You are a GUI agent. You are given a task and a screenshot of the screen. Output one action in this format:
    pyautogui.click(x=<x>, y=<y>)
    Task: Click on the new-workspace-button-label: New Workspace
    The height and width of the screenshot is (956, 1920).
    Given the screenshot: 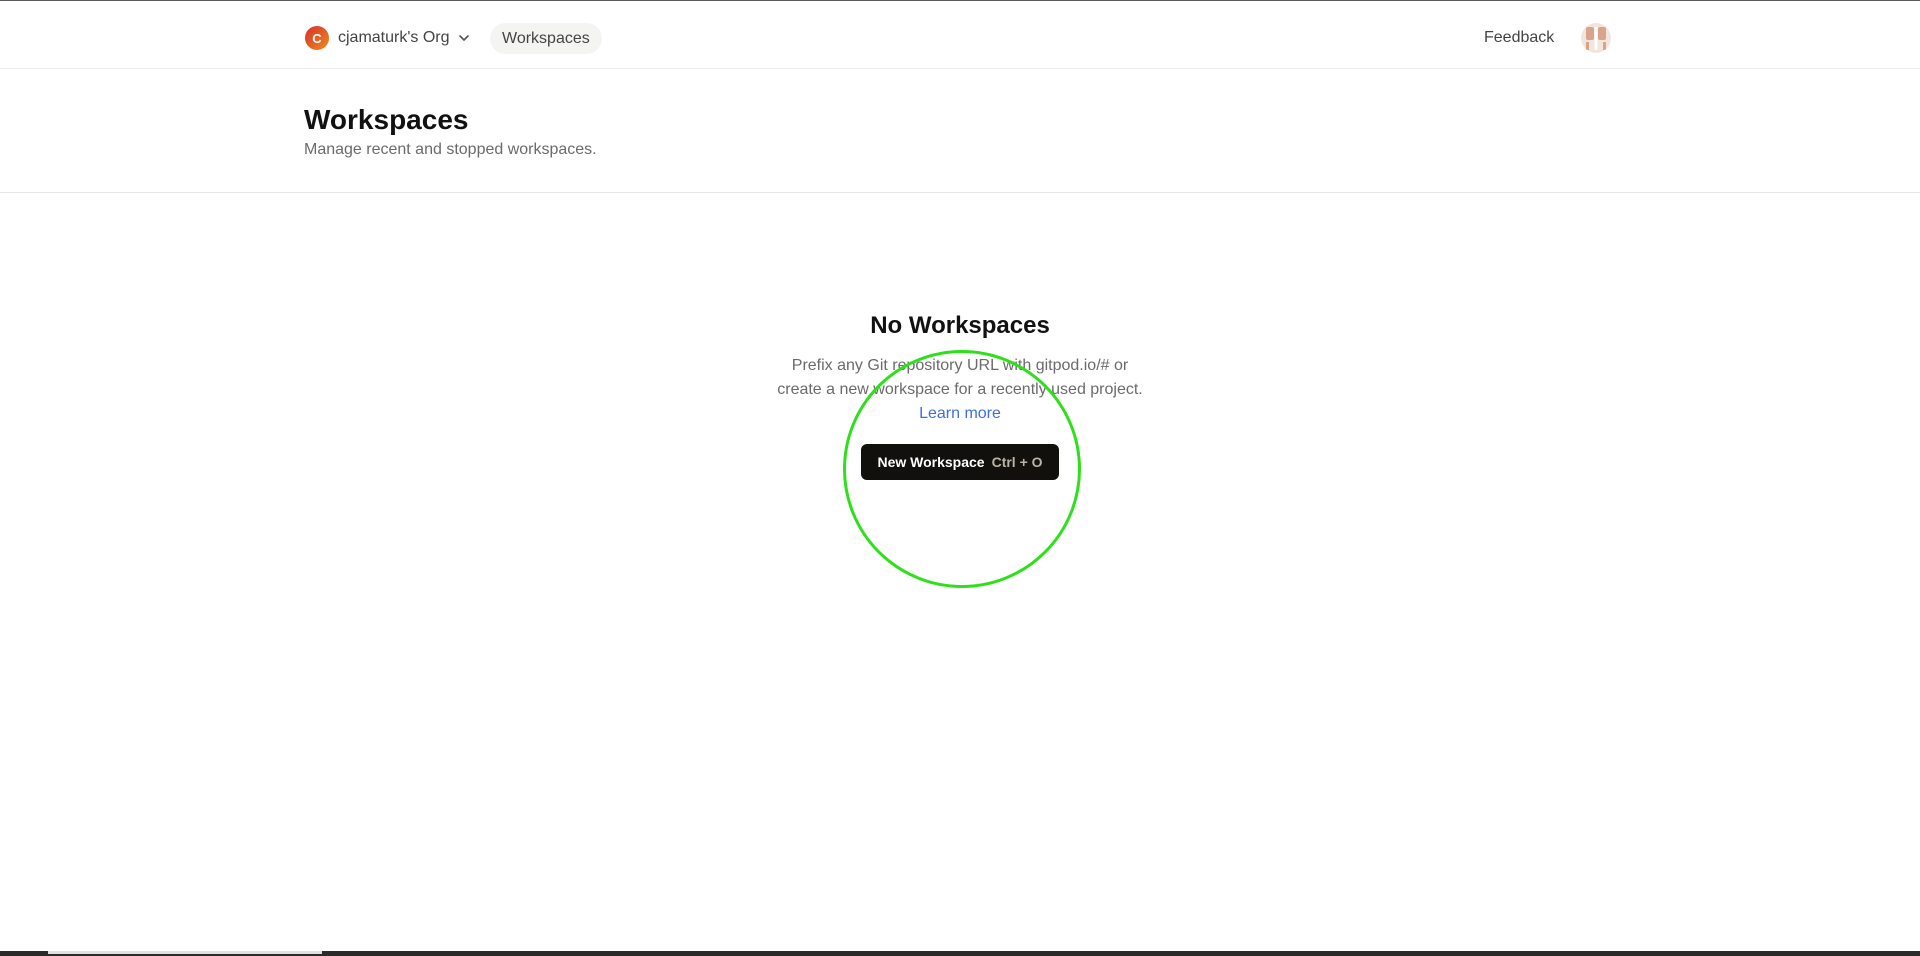 What is the action you would take?
    pyautogui.click(x=931, y=462)
    